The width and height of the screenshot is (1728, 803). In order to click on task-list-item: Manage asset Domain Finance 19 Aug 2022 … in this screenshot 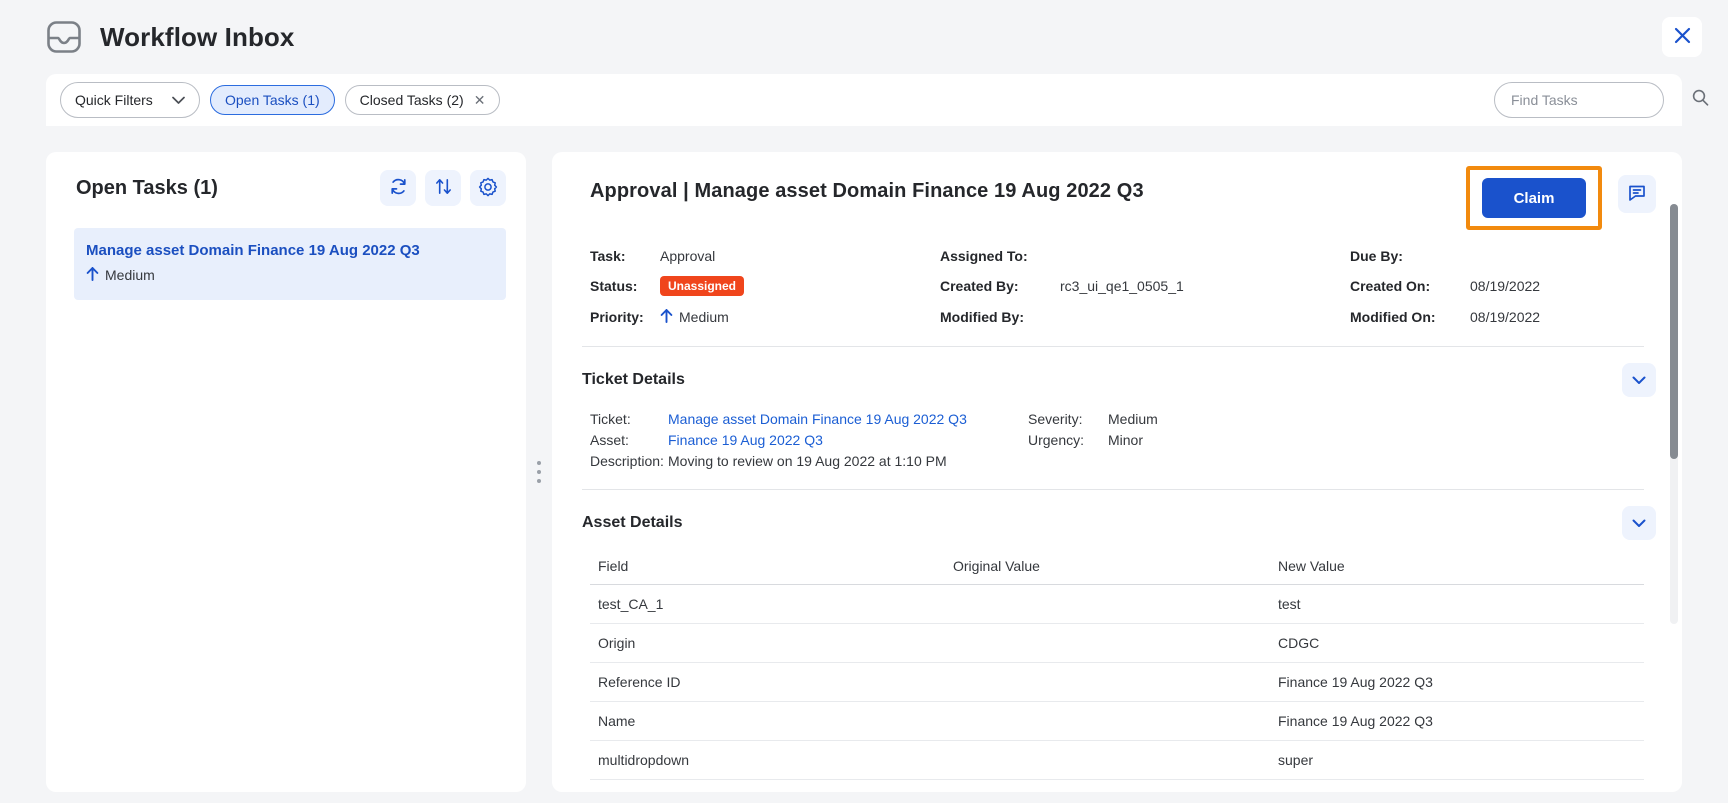, I will do `click(290, 264)`.